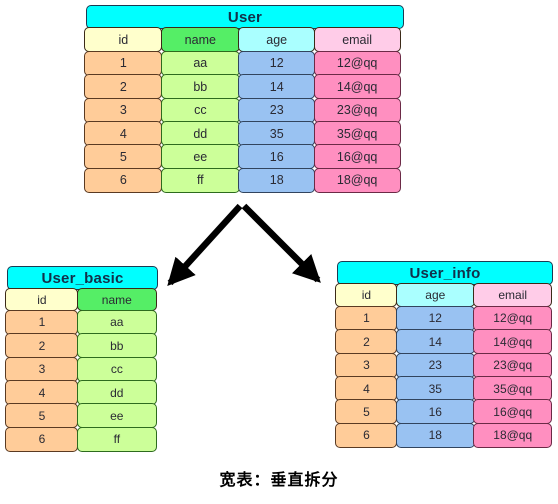 The width and height of the screenshot is (558, 504). I want to click on table-user-info-header-row: id age email, so click(444, 295).